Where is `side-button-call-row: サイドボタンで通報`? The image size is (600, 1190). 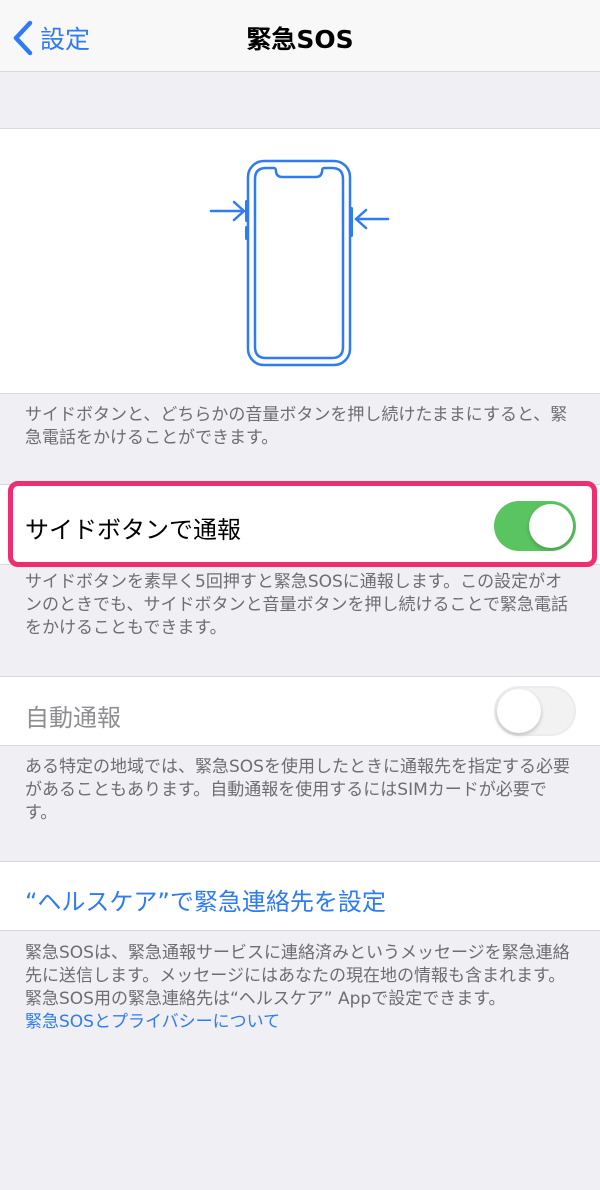 side-button-call-row: サイドボタンで通報 is located at coordinates (300, 524).